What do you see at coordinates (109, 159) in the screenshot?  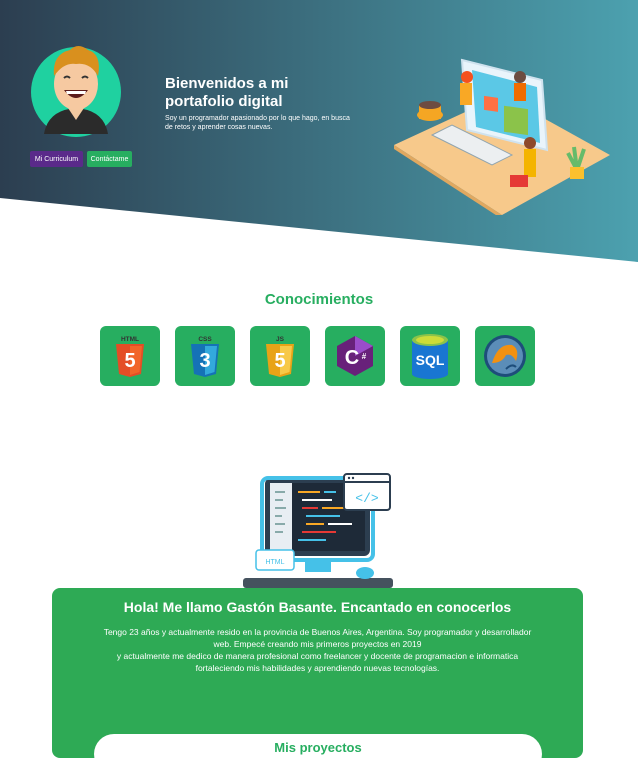 I see `contact-button: Contáctame` at bounding box center [109, 159].